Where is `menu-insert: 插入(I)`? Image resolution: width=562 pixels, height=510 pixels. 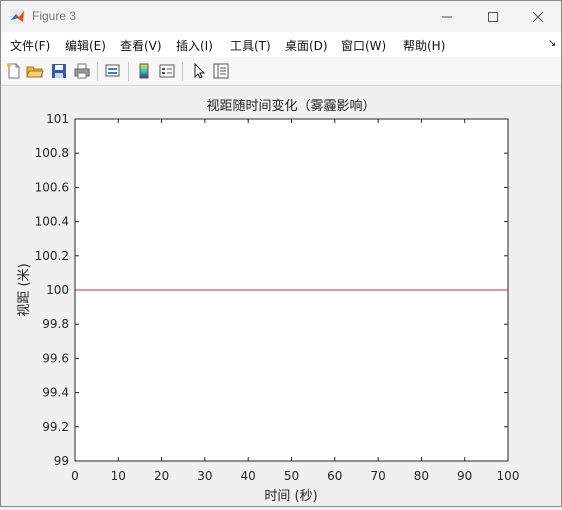 menu-insert: 插入(I) is located at coordinates (194, 45).